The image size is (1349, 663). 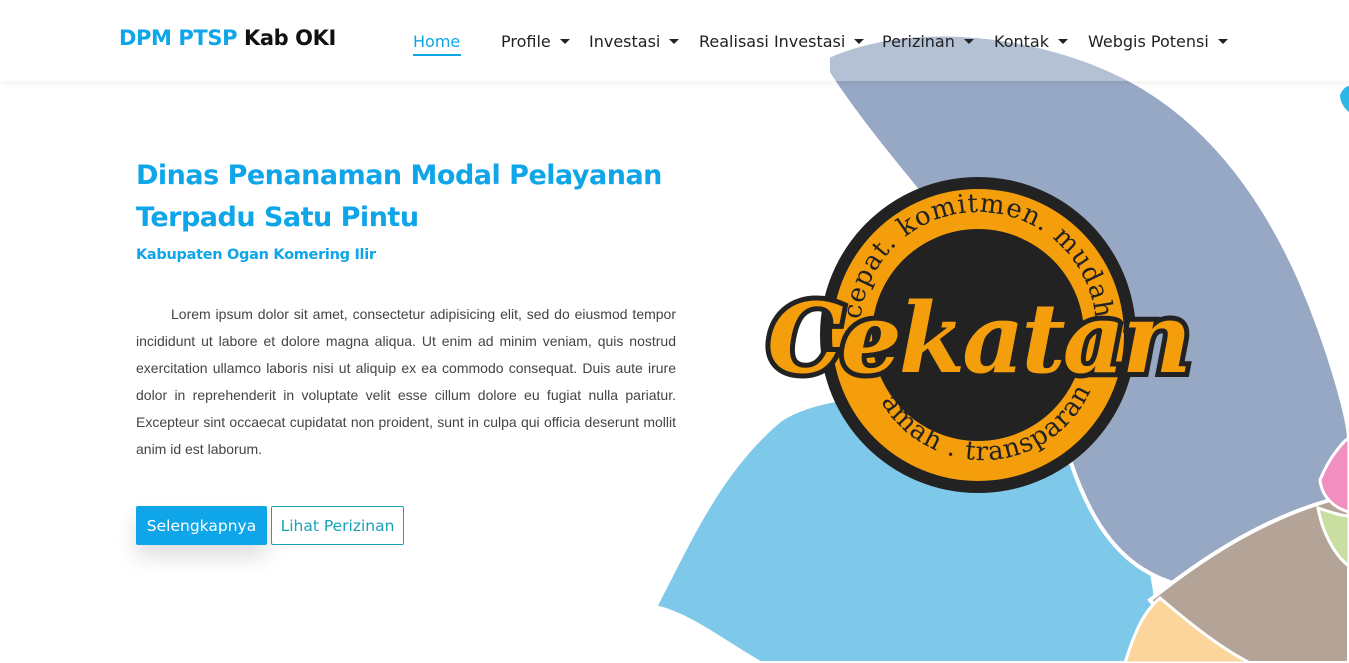 What do you see at coordinates (772, 41) in the screenshot?
I see `nav-realisasi-label: Realisasi Investasi` at bounding box center [772, 41].